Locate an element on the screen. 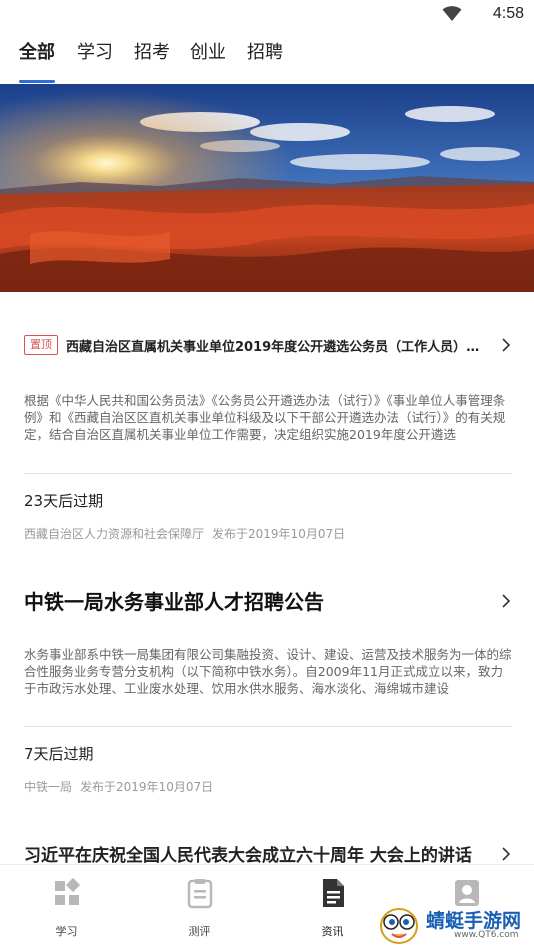 The image size is (534, 949). active-tab-indicator is located at coordinates (37, 81).